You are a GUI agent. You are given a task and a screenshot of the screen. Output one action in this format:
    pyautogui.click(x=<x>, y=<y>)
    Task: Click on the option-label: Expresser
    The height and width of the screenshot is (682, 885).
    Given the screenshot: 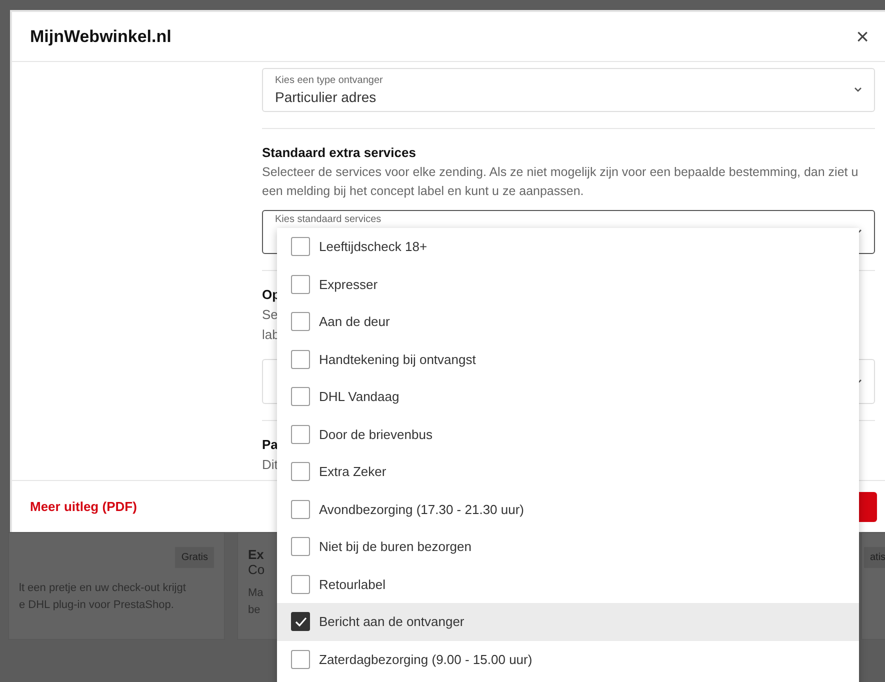 What is the action you would take?
    pyautogui.click(x=348, y=284)
    